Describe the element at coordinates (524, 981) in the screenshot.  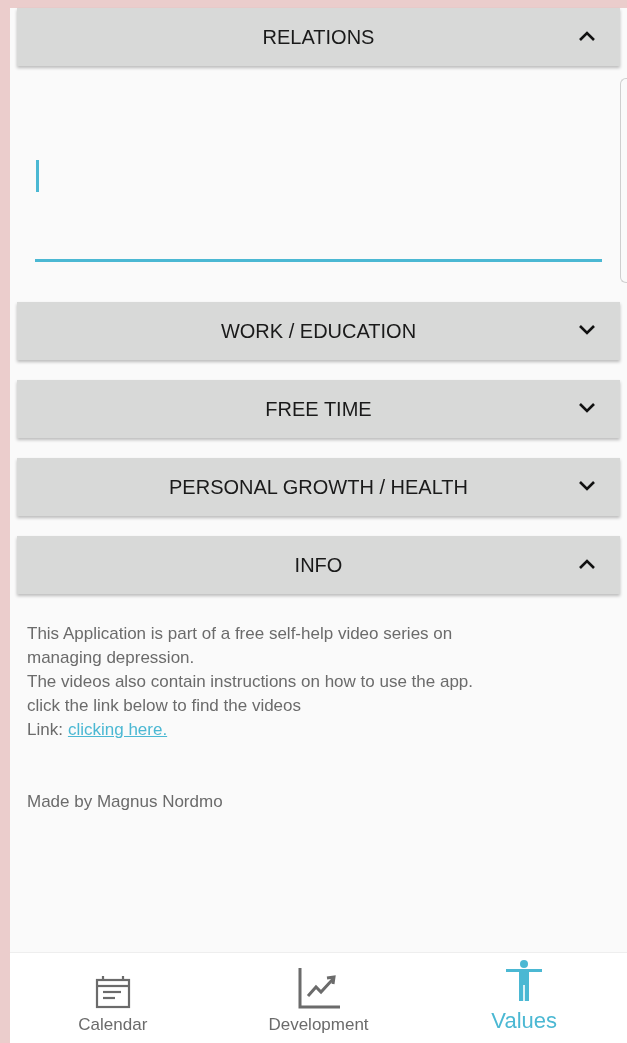
I see `person-icon` at that location.